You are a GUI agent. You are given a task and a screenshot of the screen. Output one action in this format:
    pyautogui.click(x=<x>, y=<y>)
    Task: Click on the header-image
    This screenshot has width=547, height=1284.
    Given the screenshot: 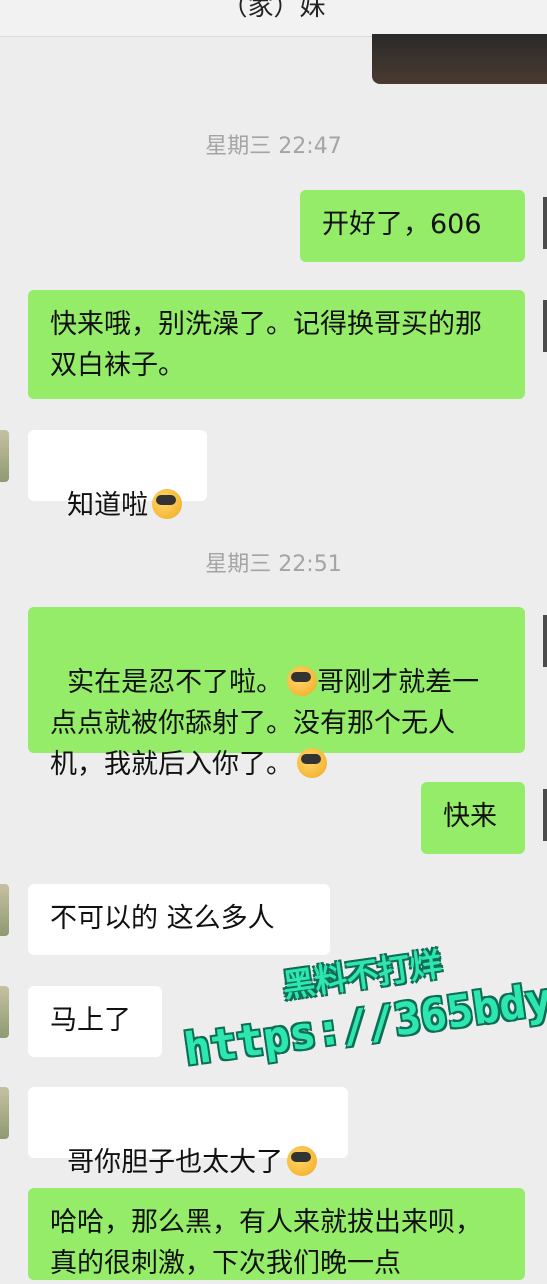 What is the action you would take?
    pyautogui.click(x=459, y=59)
    